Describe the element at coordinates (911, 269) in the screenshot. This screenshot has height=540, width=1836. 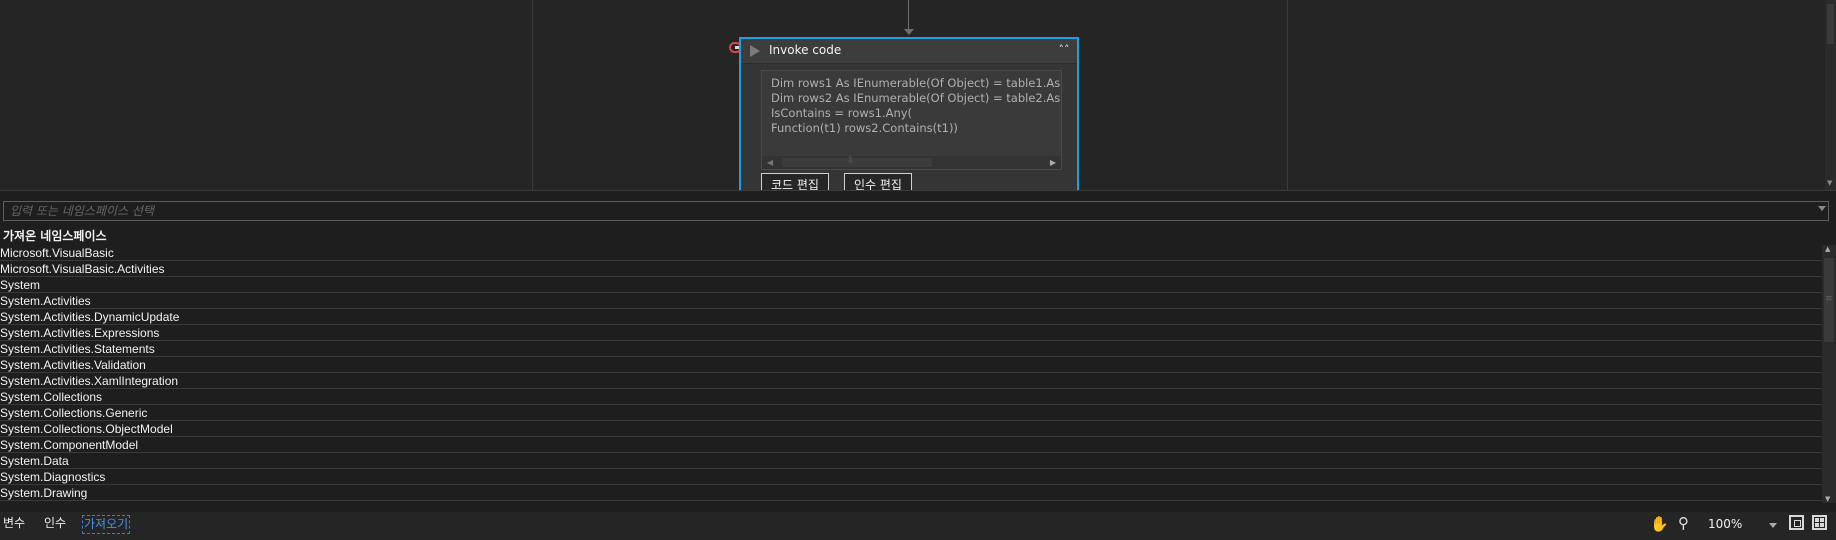
I see `list-item: Microsoft.VisualBasic.Activities` at that location.